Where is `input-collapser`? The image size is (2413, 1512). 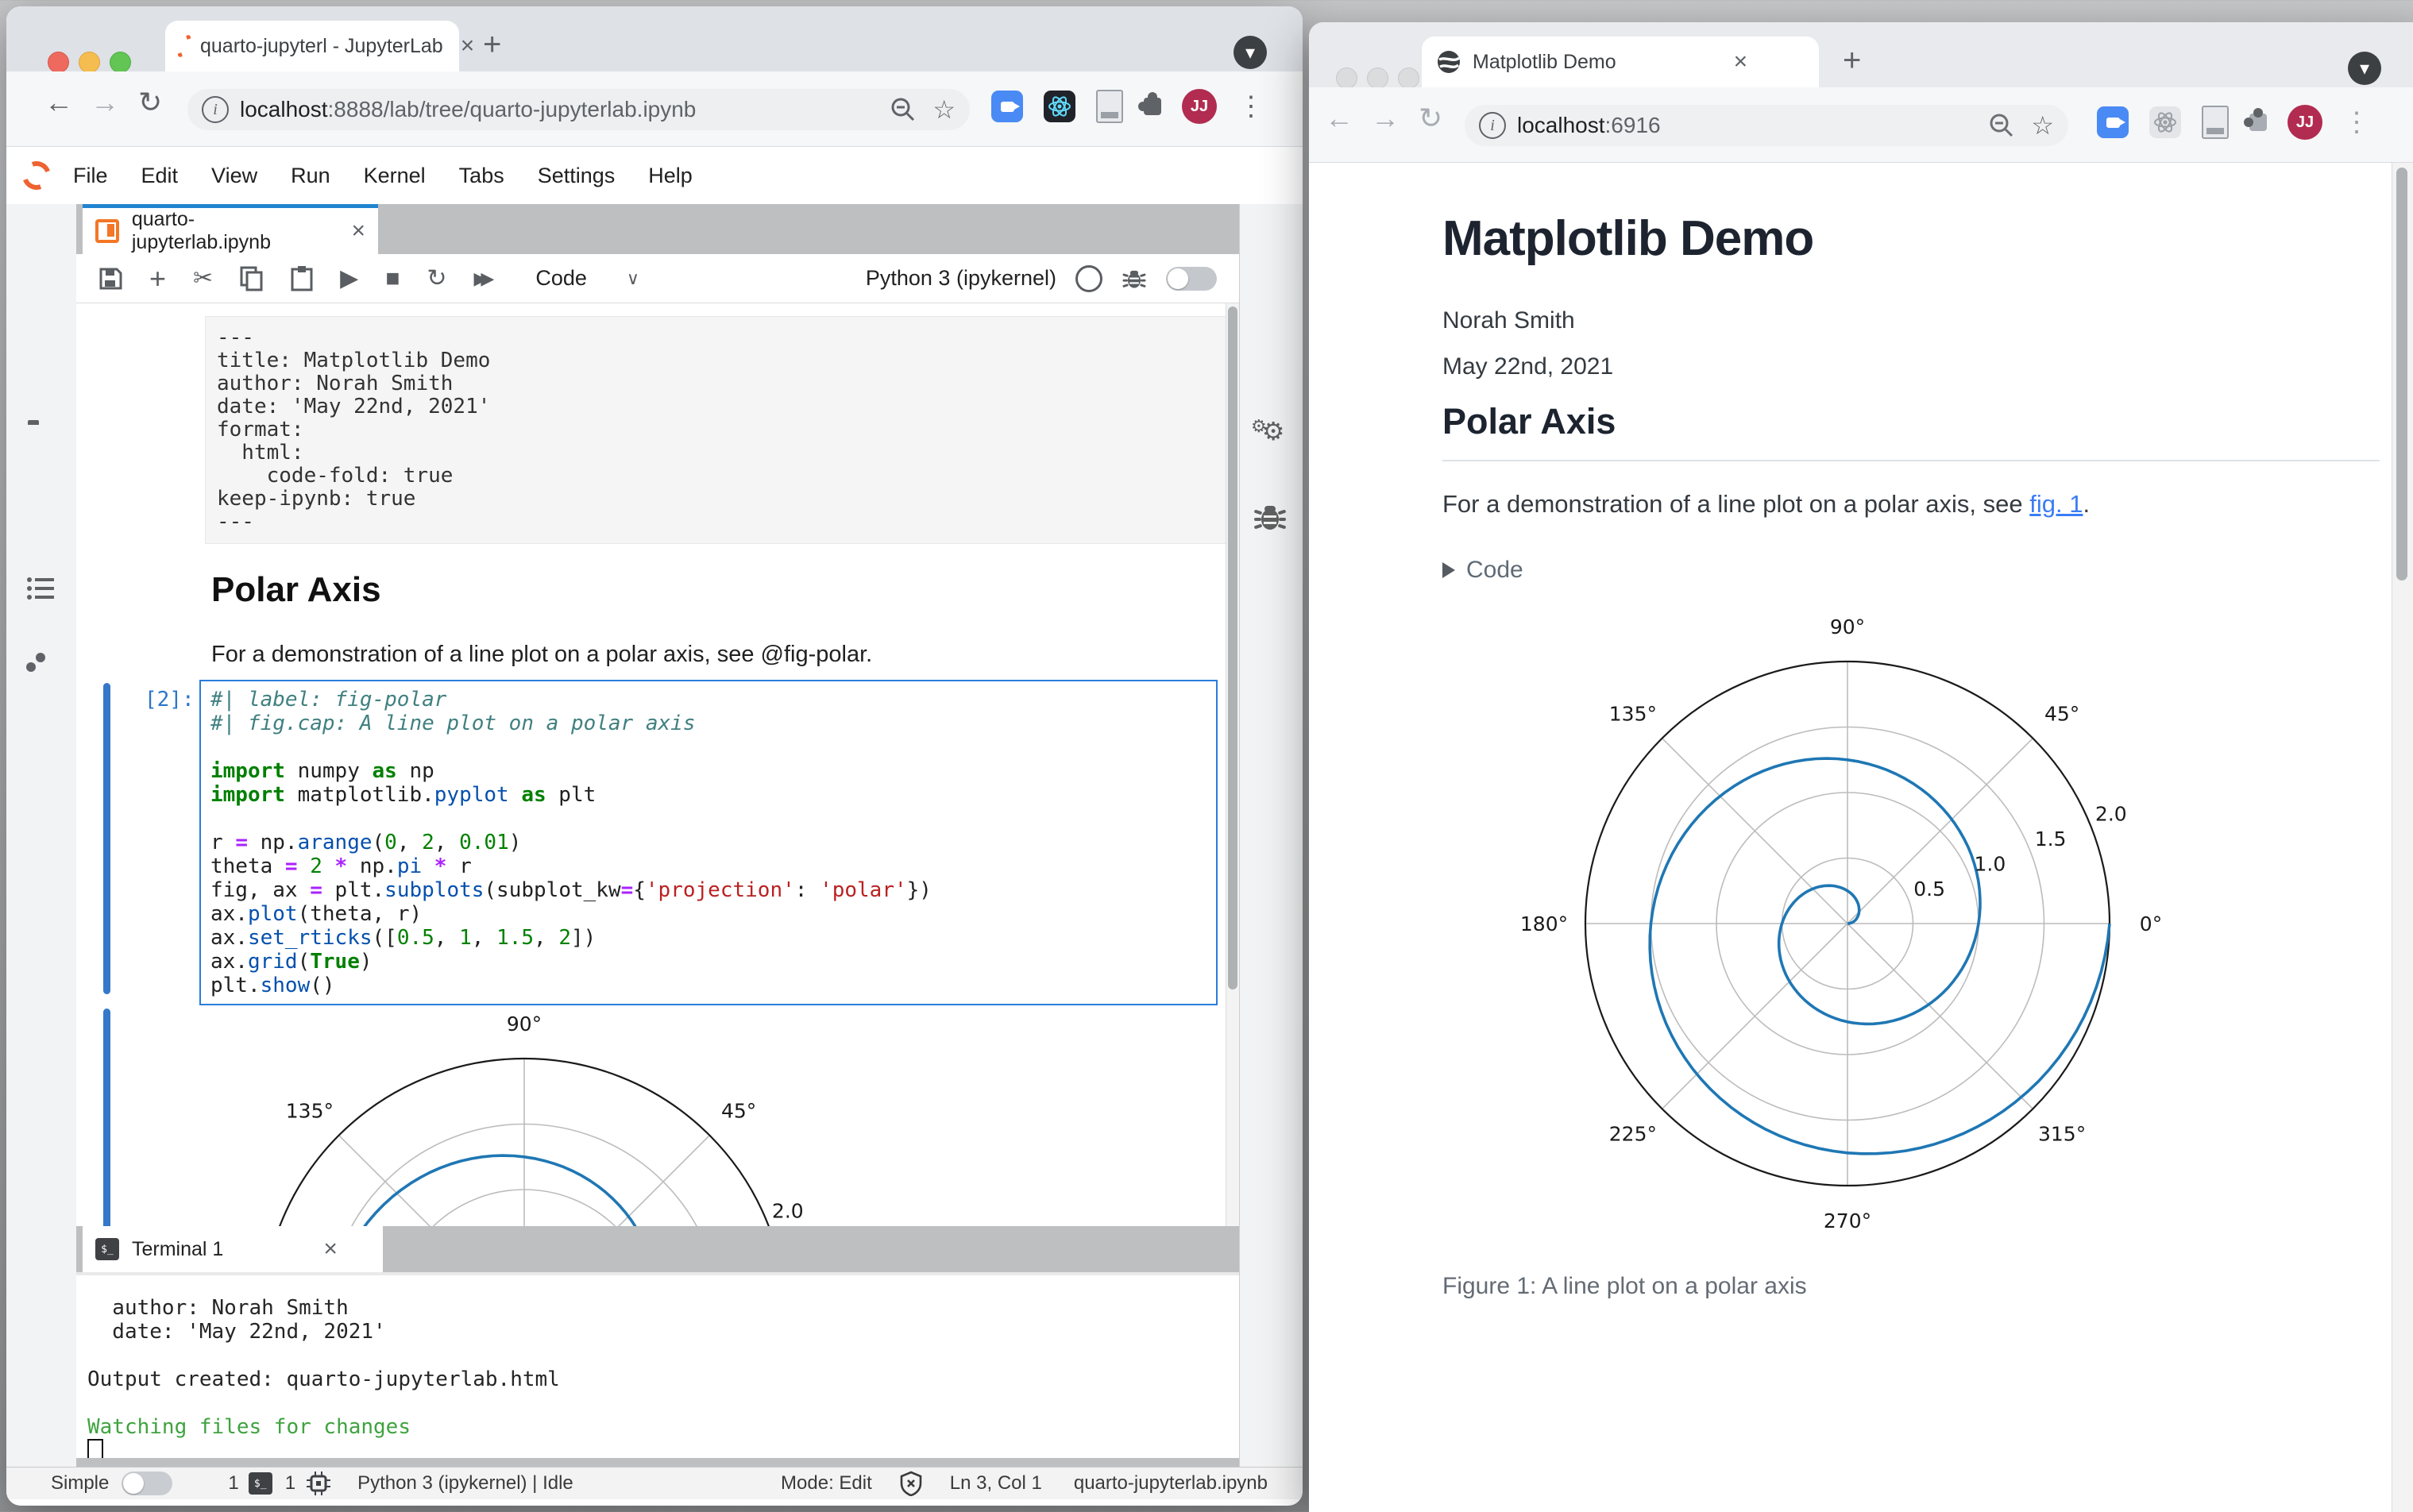
input-collapser is located at coordinates (106, 838).